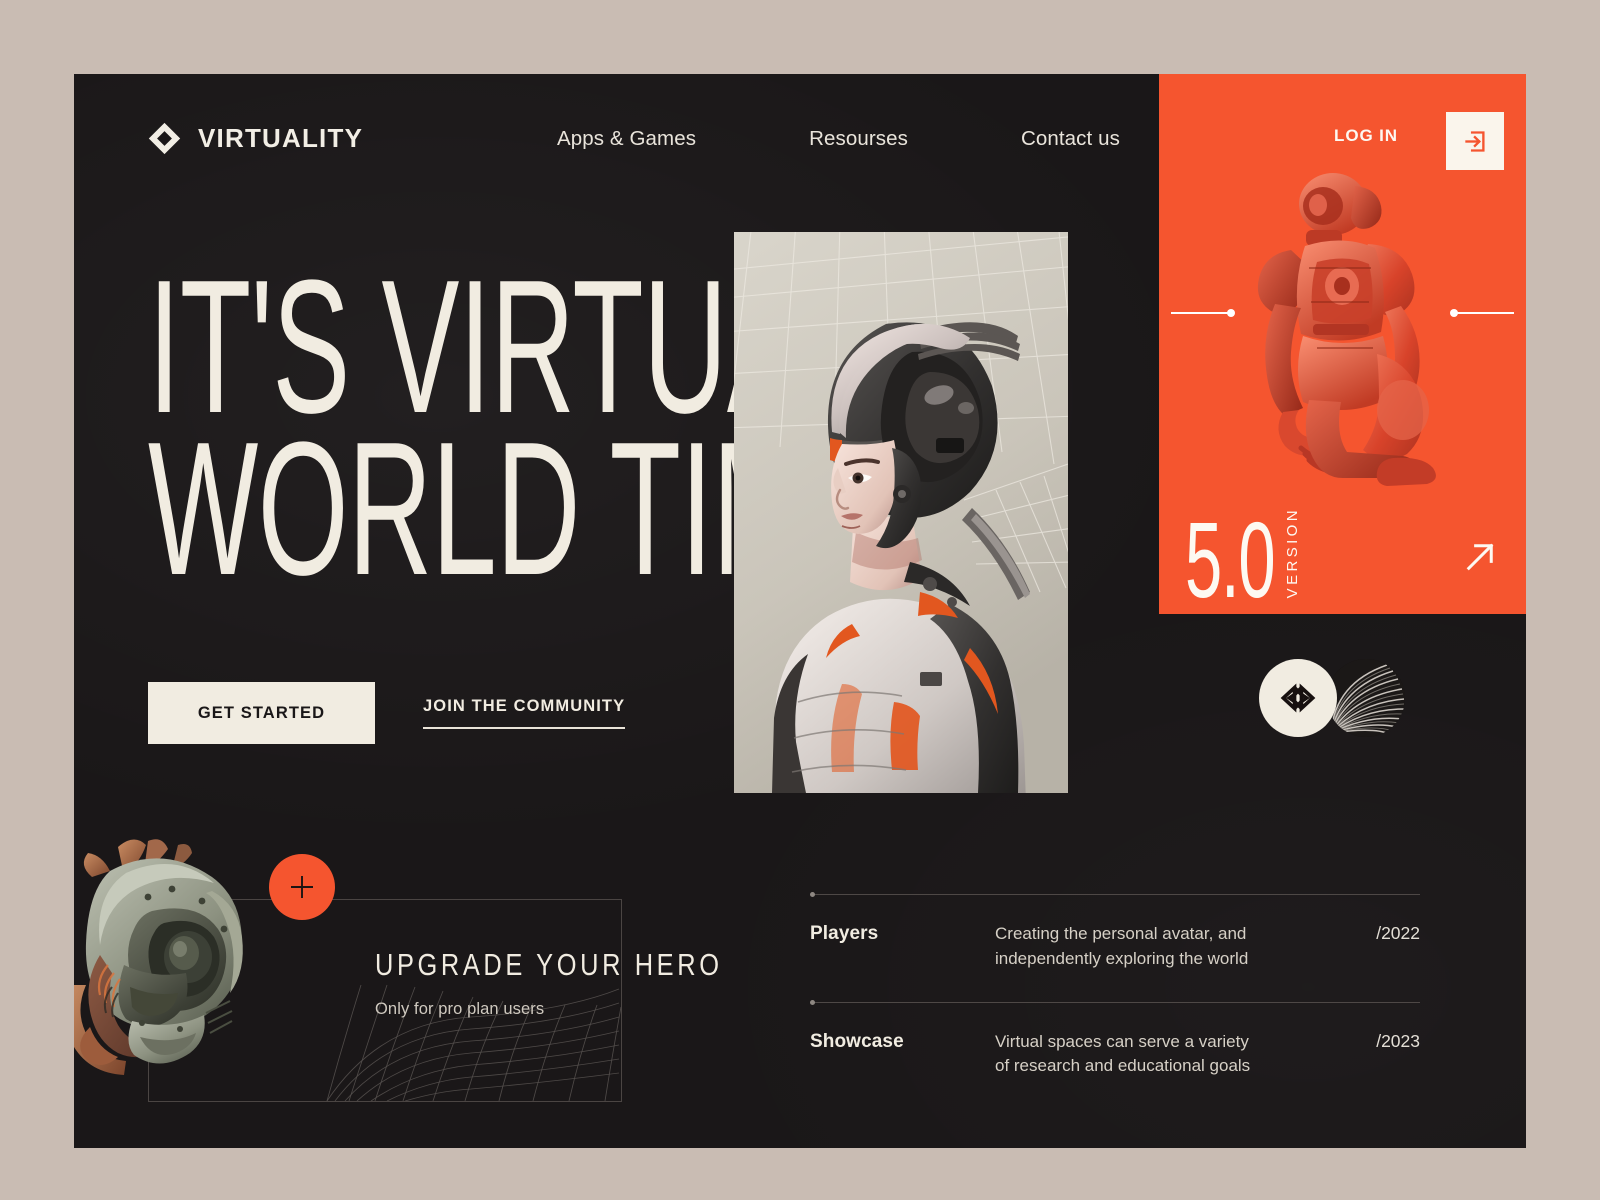  What do you see at coordinates (549, 964) in the screenshot?
I see `upgrade-title: UPGRADE YOUR HERO` at bounding box center [549, 964].